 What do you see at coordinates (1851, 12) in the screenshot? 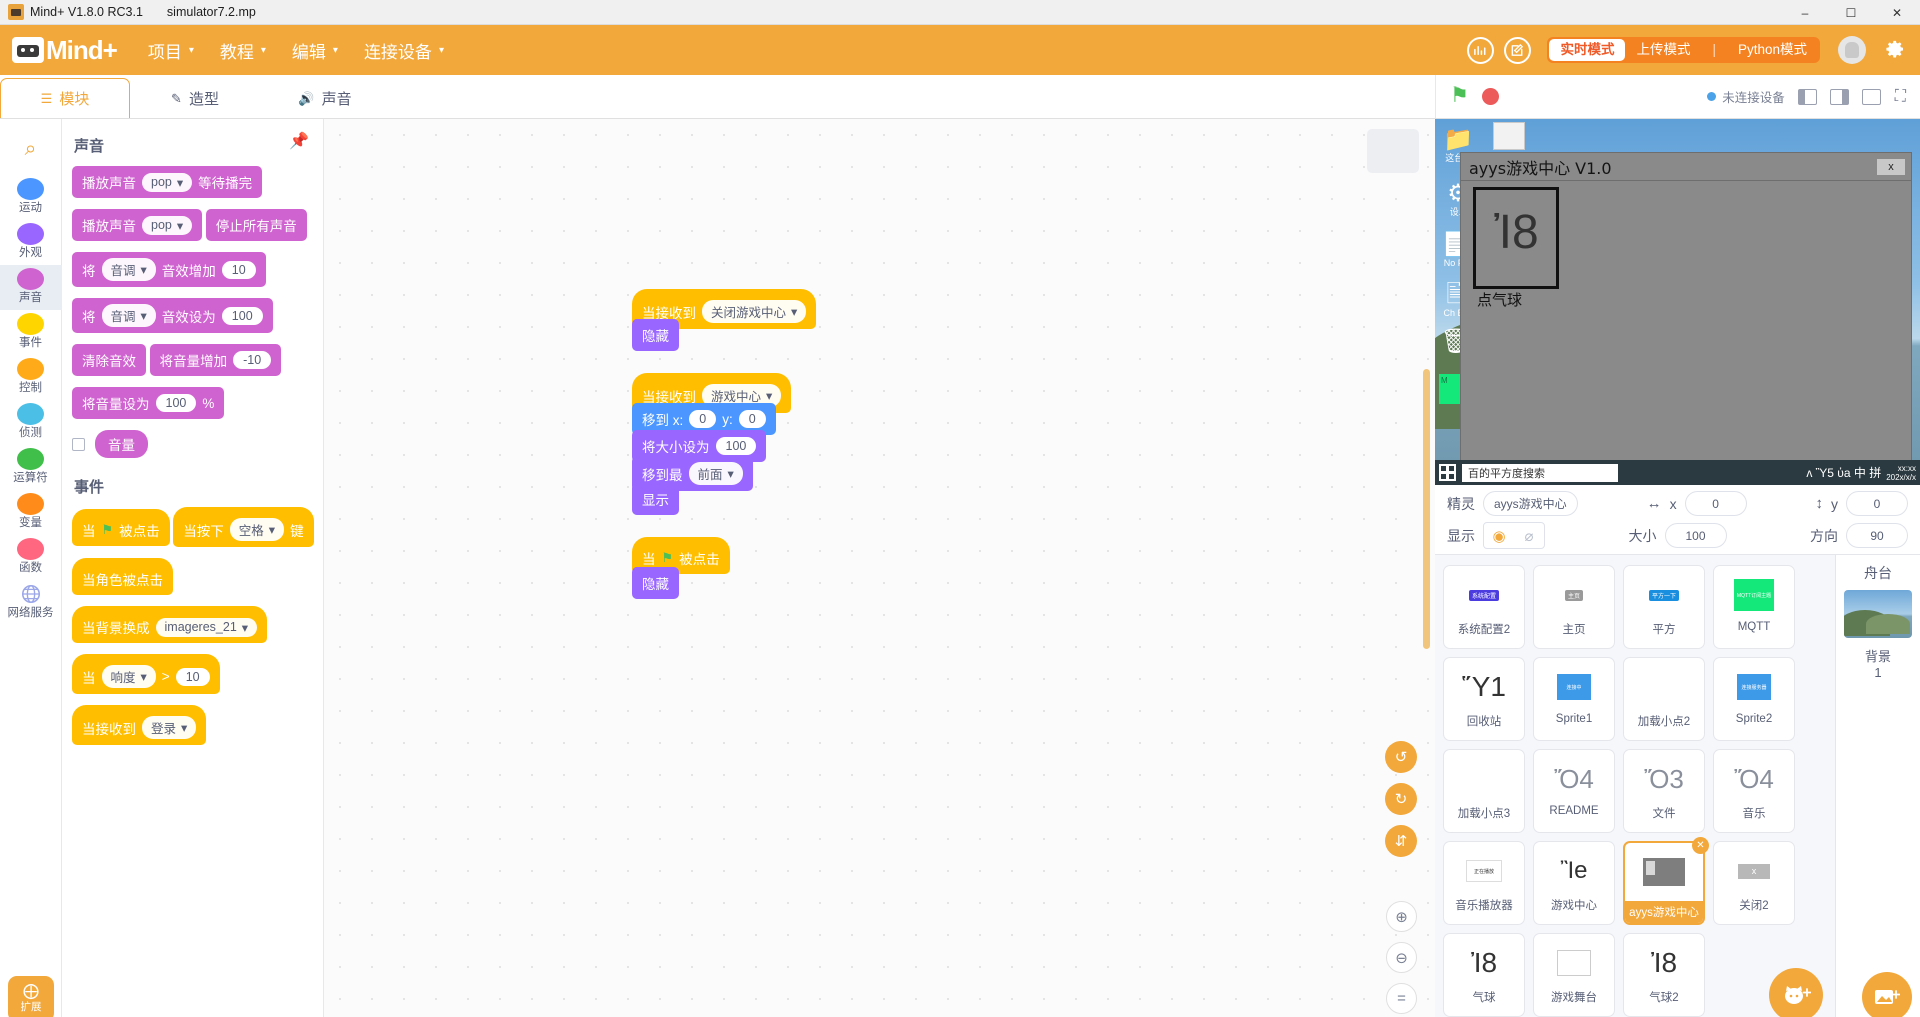
I see `maximize-button: ☐` at bounding box center [1851, 12].